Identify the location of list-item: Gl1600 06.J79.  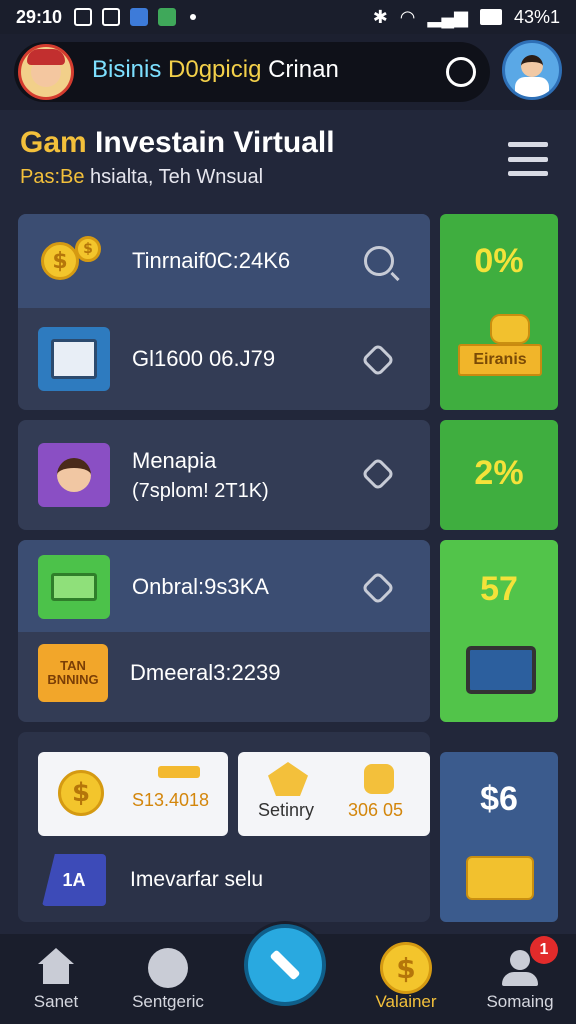
(224, 359).